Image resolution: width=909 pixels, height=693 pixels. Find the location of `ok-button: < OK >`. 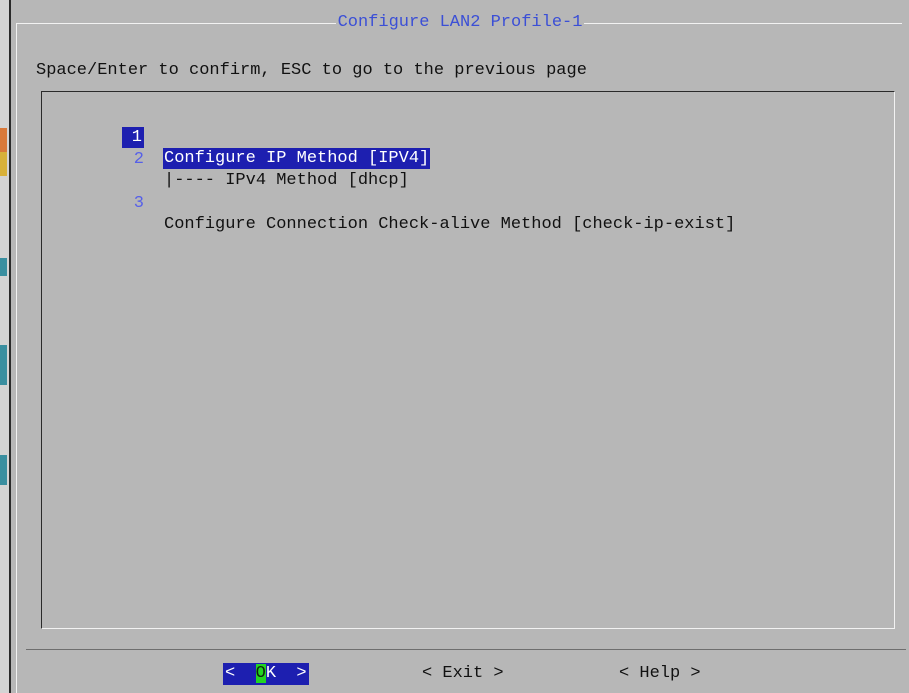

ok-button: < OK > is located at coordinates (266, 674).